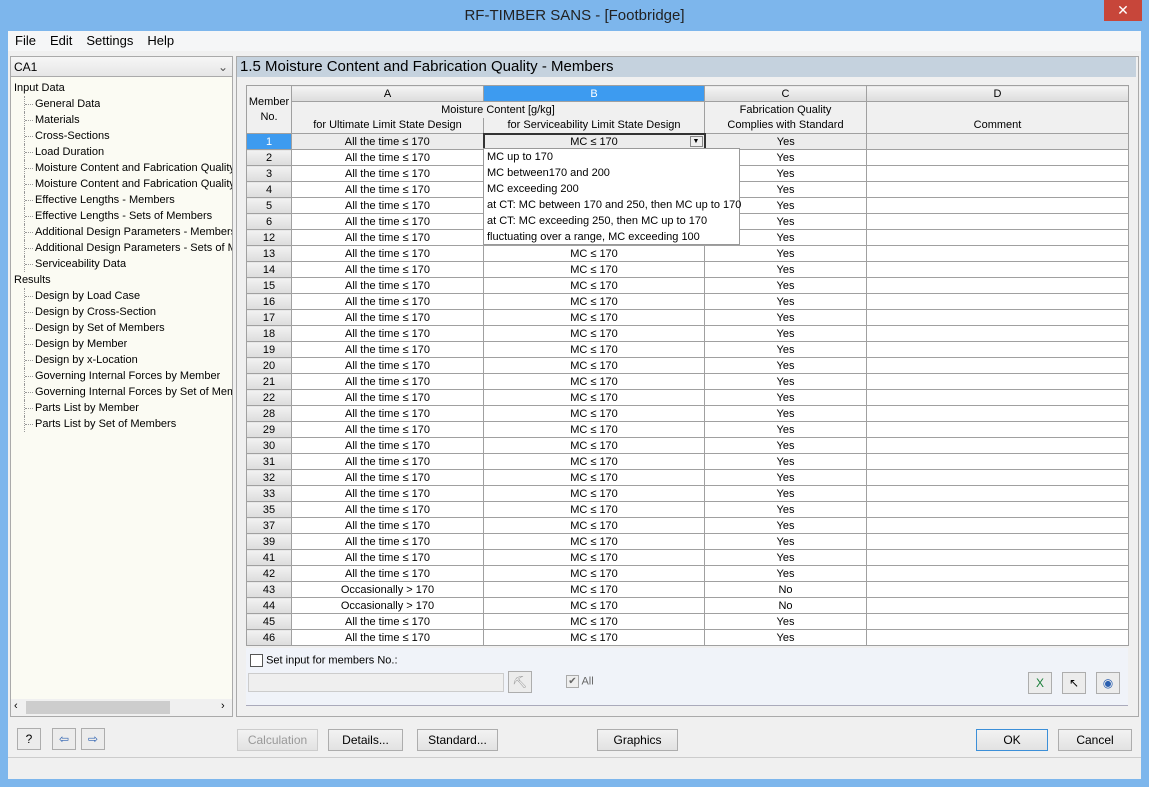 The image size is (1149, 787). Describe the element at coordinates (269, 285) in the screenshot. I see `member-no-cell: 15` at that location.